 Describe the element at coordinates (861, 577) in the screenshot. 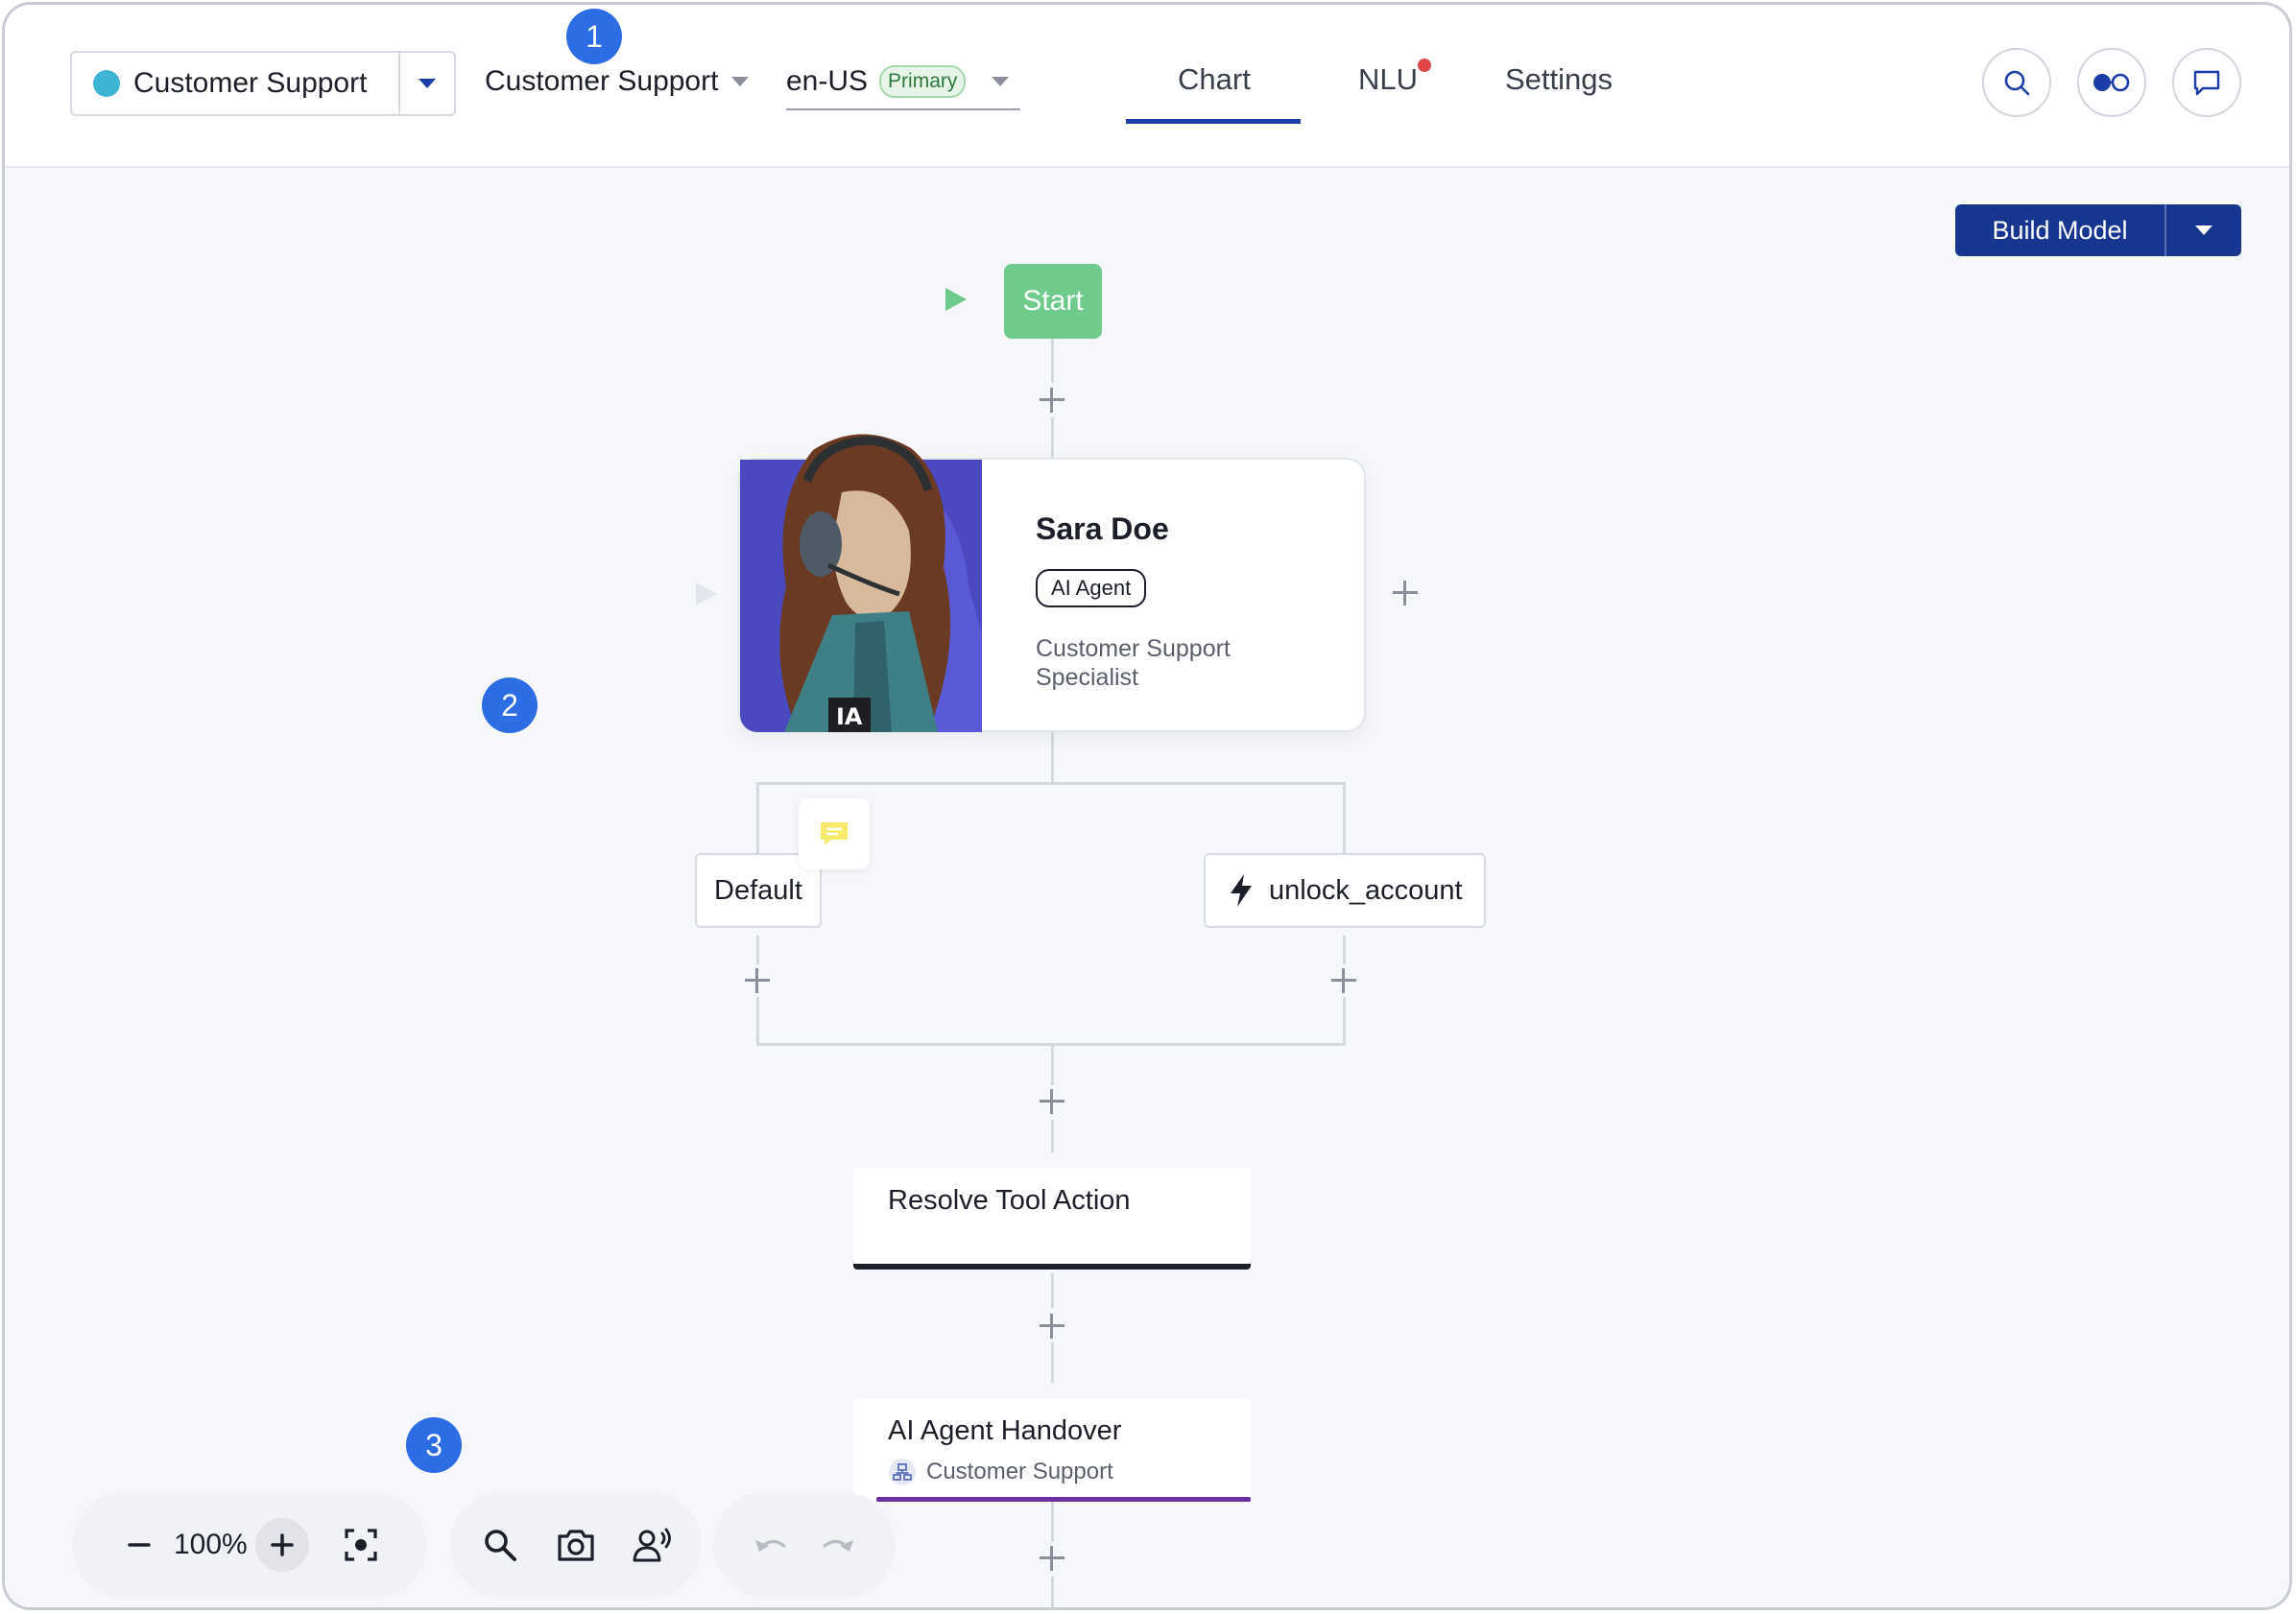

I see `agent-avatar: IA` at that location.